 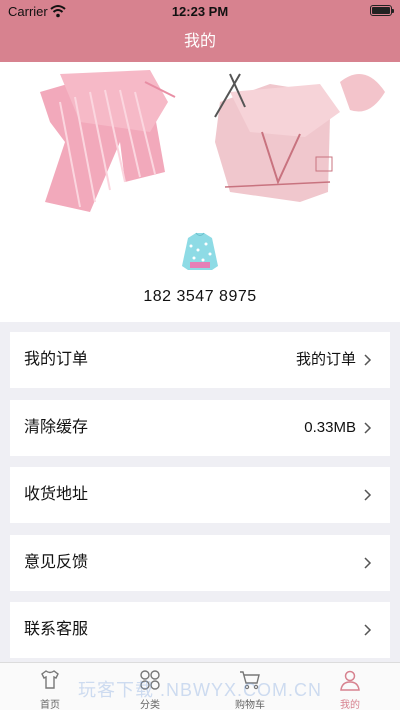 What do you see at coordinates (199, 690) in the screenshot?
I see `watermark-text: 玩客下载 .NBWYX.COM.CN` at bounding box center [199, 690].